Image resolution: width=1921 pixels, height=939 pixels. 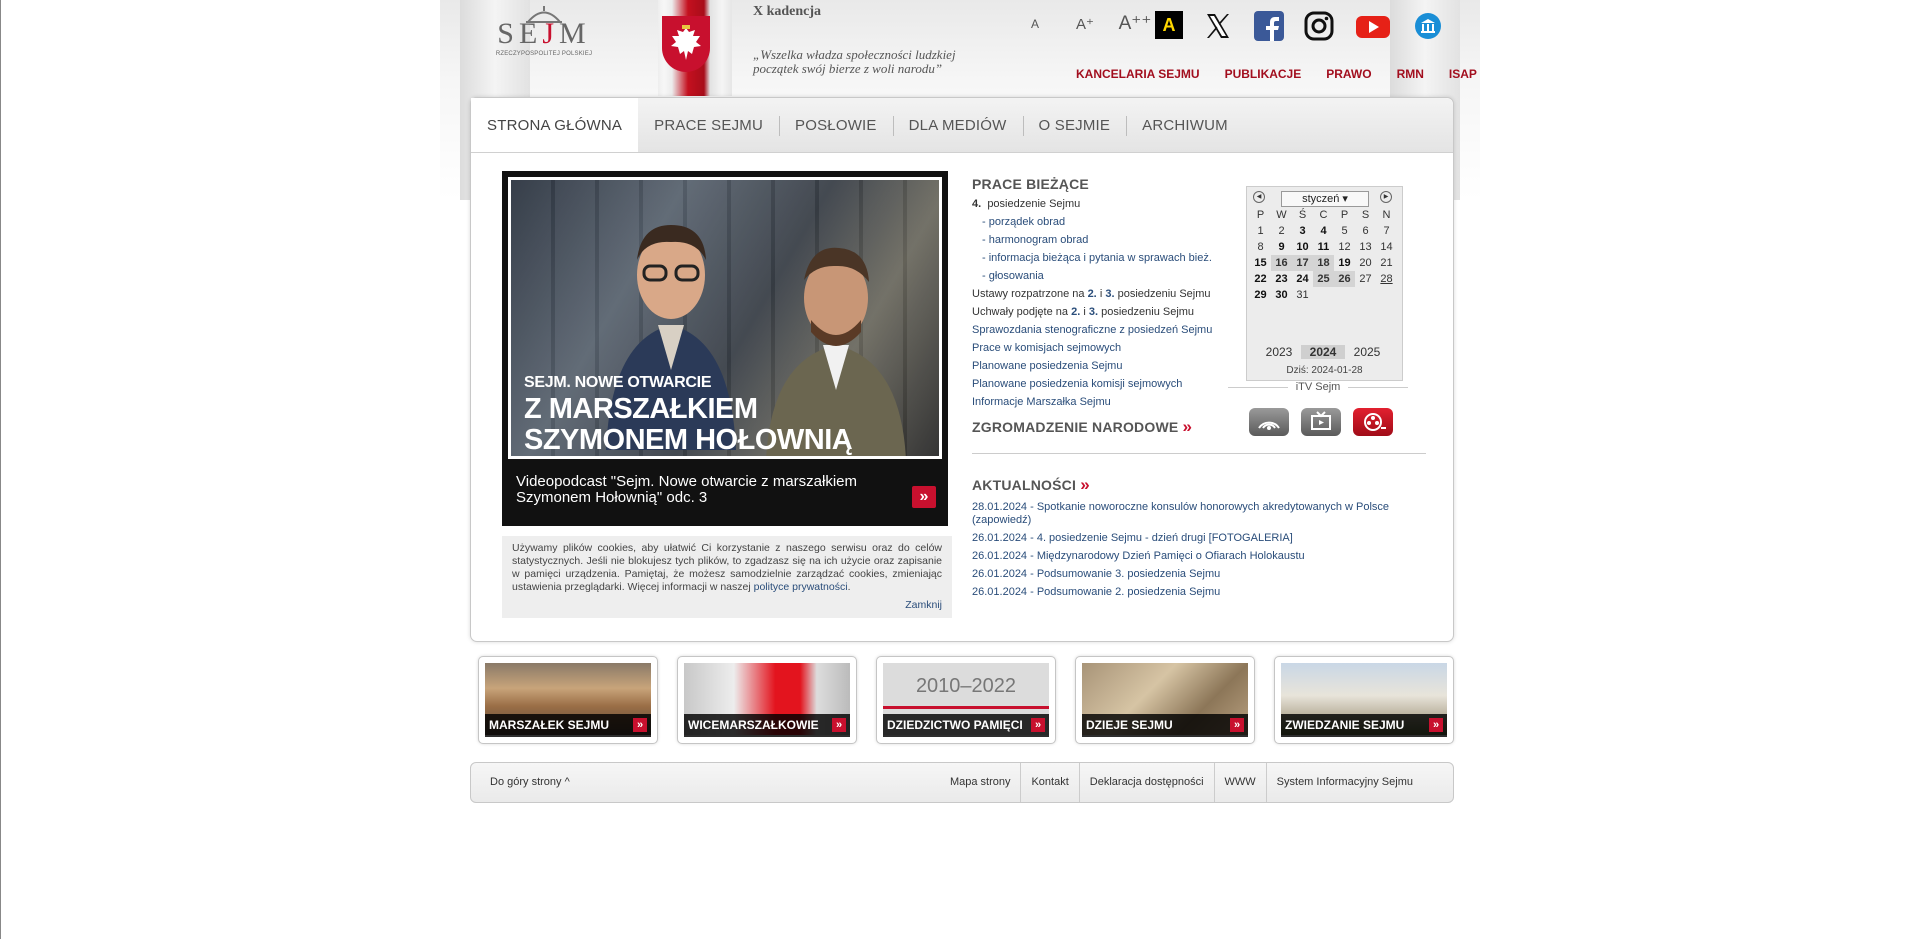 What do you see at coordinates (1260, 263) in the screenshot?
I see `calendar-day: 15` at bounding box center [1260, 263].